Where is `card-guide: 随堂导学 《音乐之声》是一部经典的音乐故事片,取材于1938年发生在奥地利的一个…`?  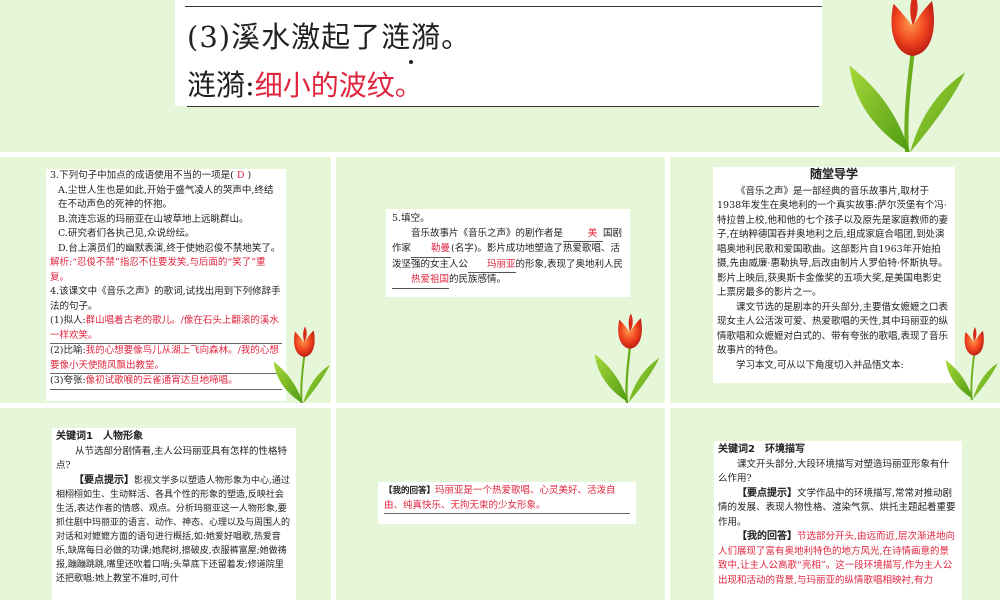
card-guide: 随堂导学 《音乐之声》是一部经典的音乐故事片,取材于1938年发生在奥地利的一个… is located at coordinates (834, 275).